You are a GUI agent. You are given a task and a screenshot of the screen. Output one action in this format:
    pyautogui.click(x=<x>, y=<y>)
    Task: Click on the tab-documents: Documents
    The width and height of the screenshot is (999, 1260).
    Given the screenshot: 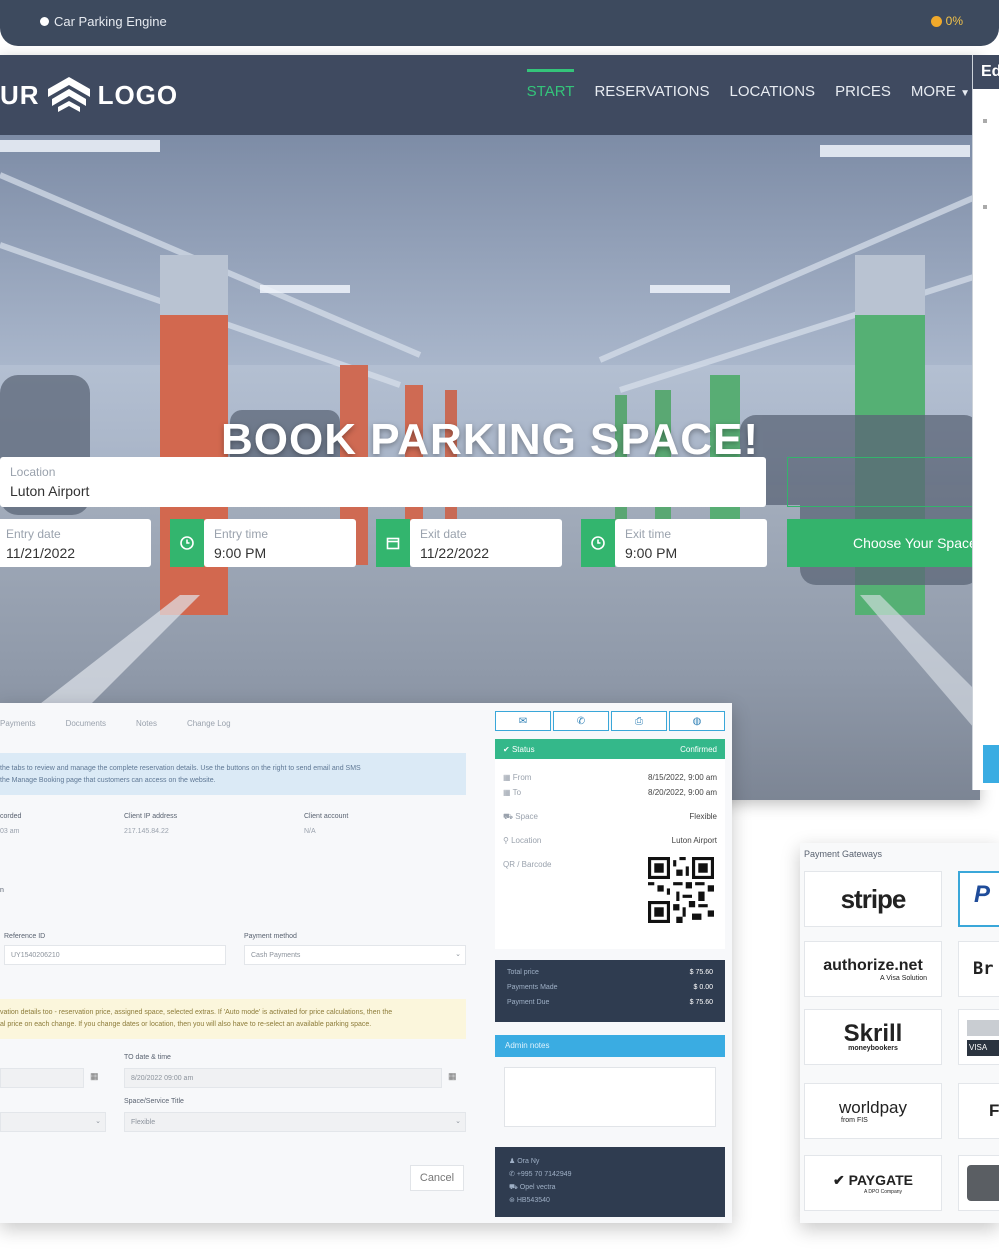 What is the action you would take?
    pyautogui.click(x=86, y=723)
    